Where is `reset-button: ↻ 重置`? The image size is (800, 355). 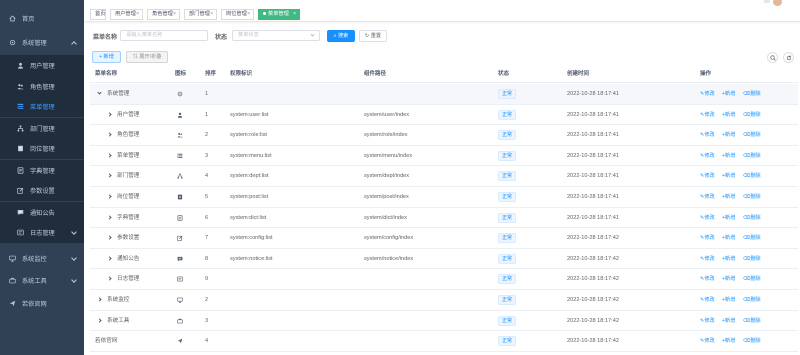 reset-button: ↻ 重置 is located at coordinates (373, 36).